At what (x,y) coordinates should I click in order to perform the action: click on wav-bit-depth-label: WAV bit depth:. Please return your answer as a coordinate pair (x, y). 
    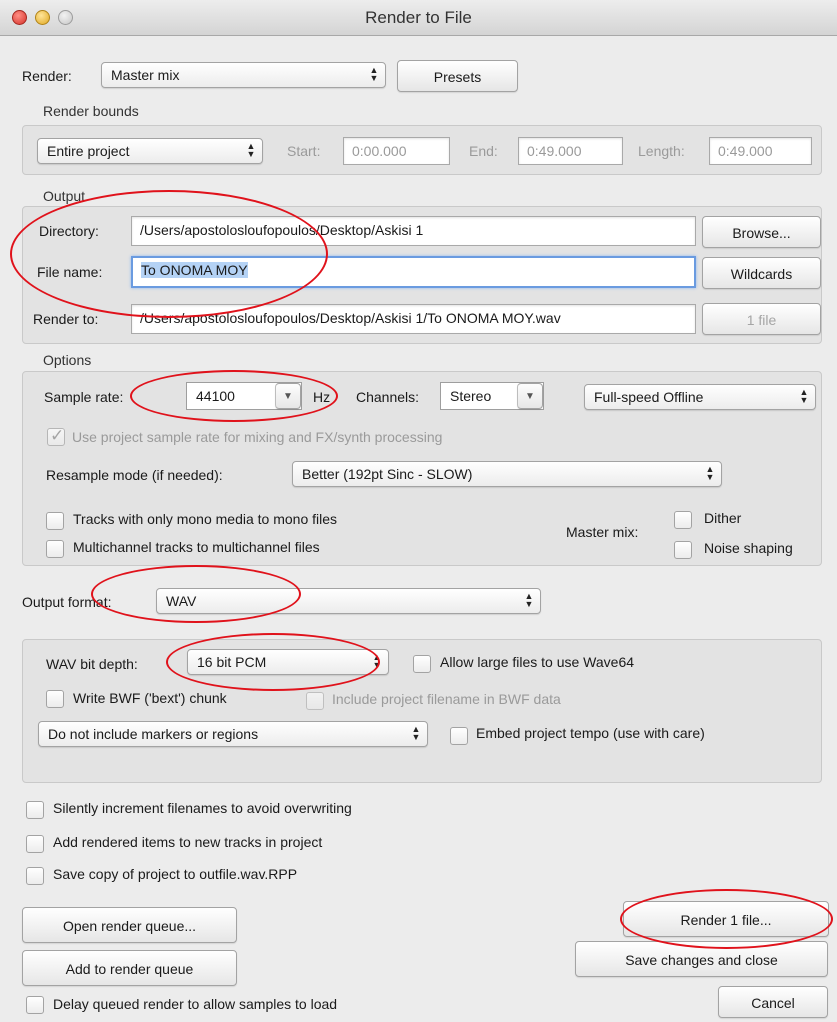
    Looking at the image, I should click on (92, 664).